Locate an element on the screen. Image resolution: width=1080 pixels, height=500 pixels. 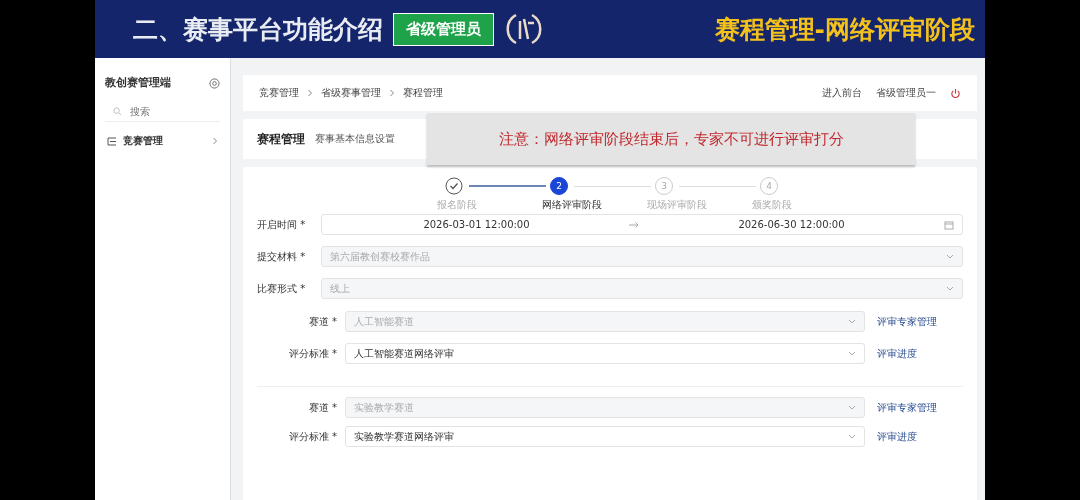
calendar-icon is located at coordinates (949, 224).